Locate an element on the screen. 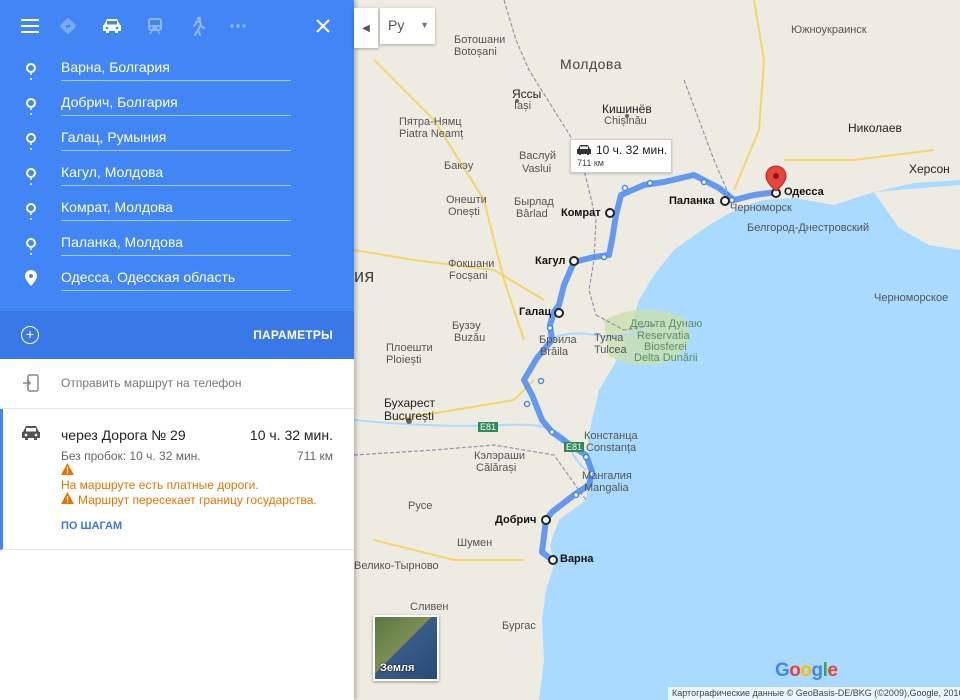 This screenshot has height=700, width=960. label-odessa: Одесса is located at coordinates (804, 192).